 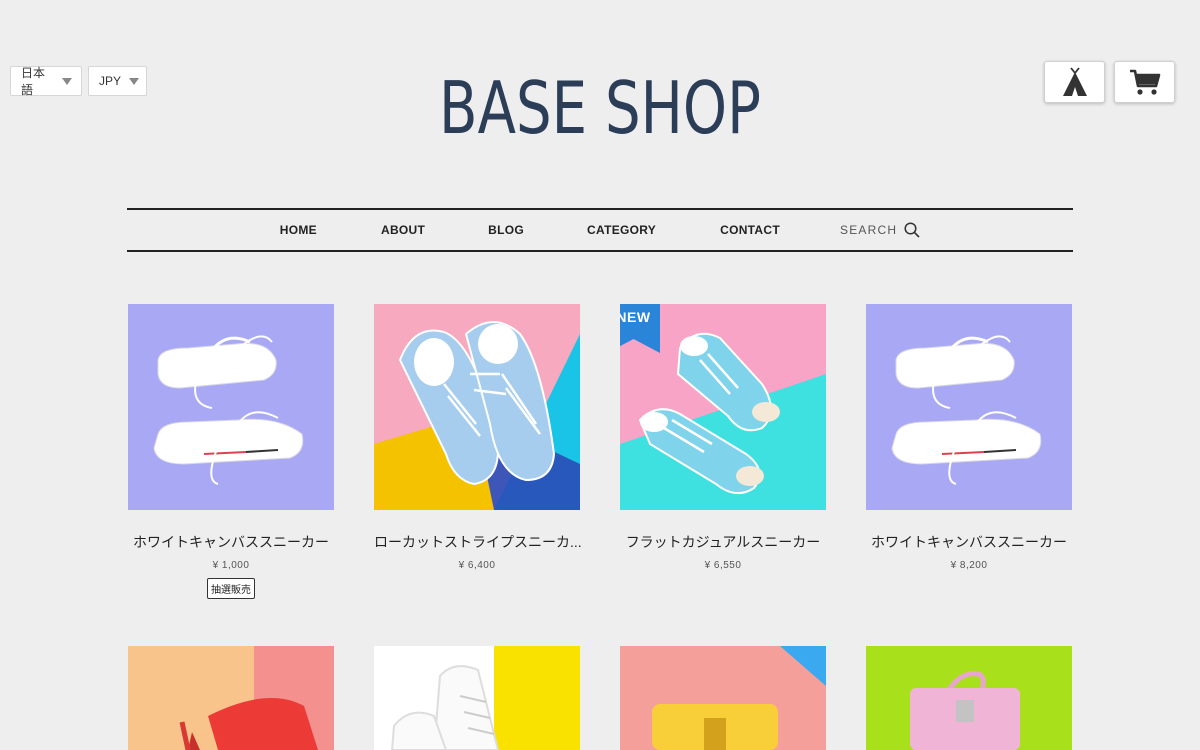 I want to click on main-nav: HOME ABOUT BLOG CATEGORY CONTACT SEARCH, so click(x=600, y=230).